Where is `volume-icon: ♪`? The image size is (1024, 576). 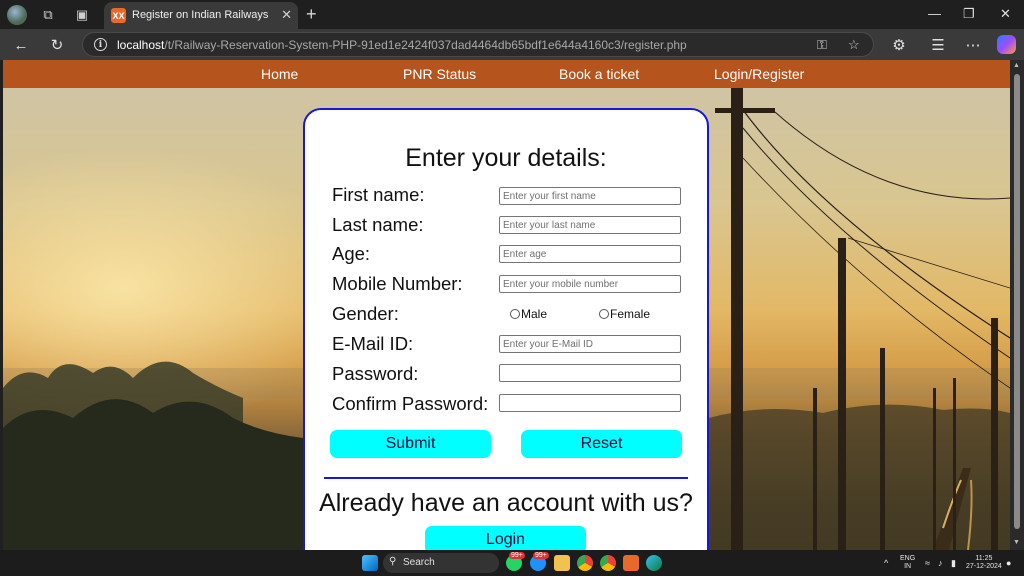
volume-icon: ♪ is located at coordinates (940, 563).